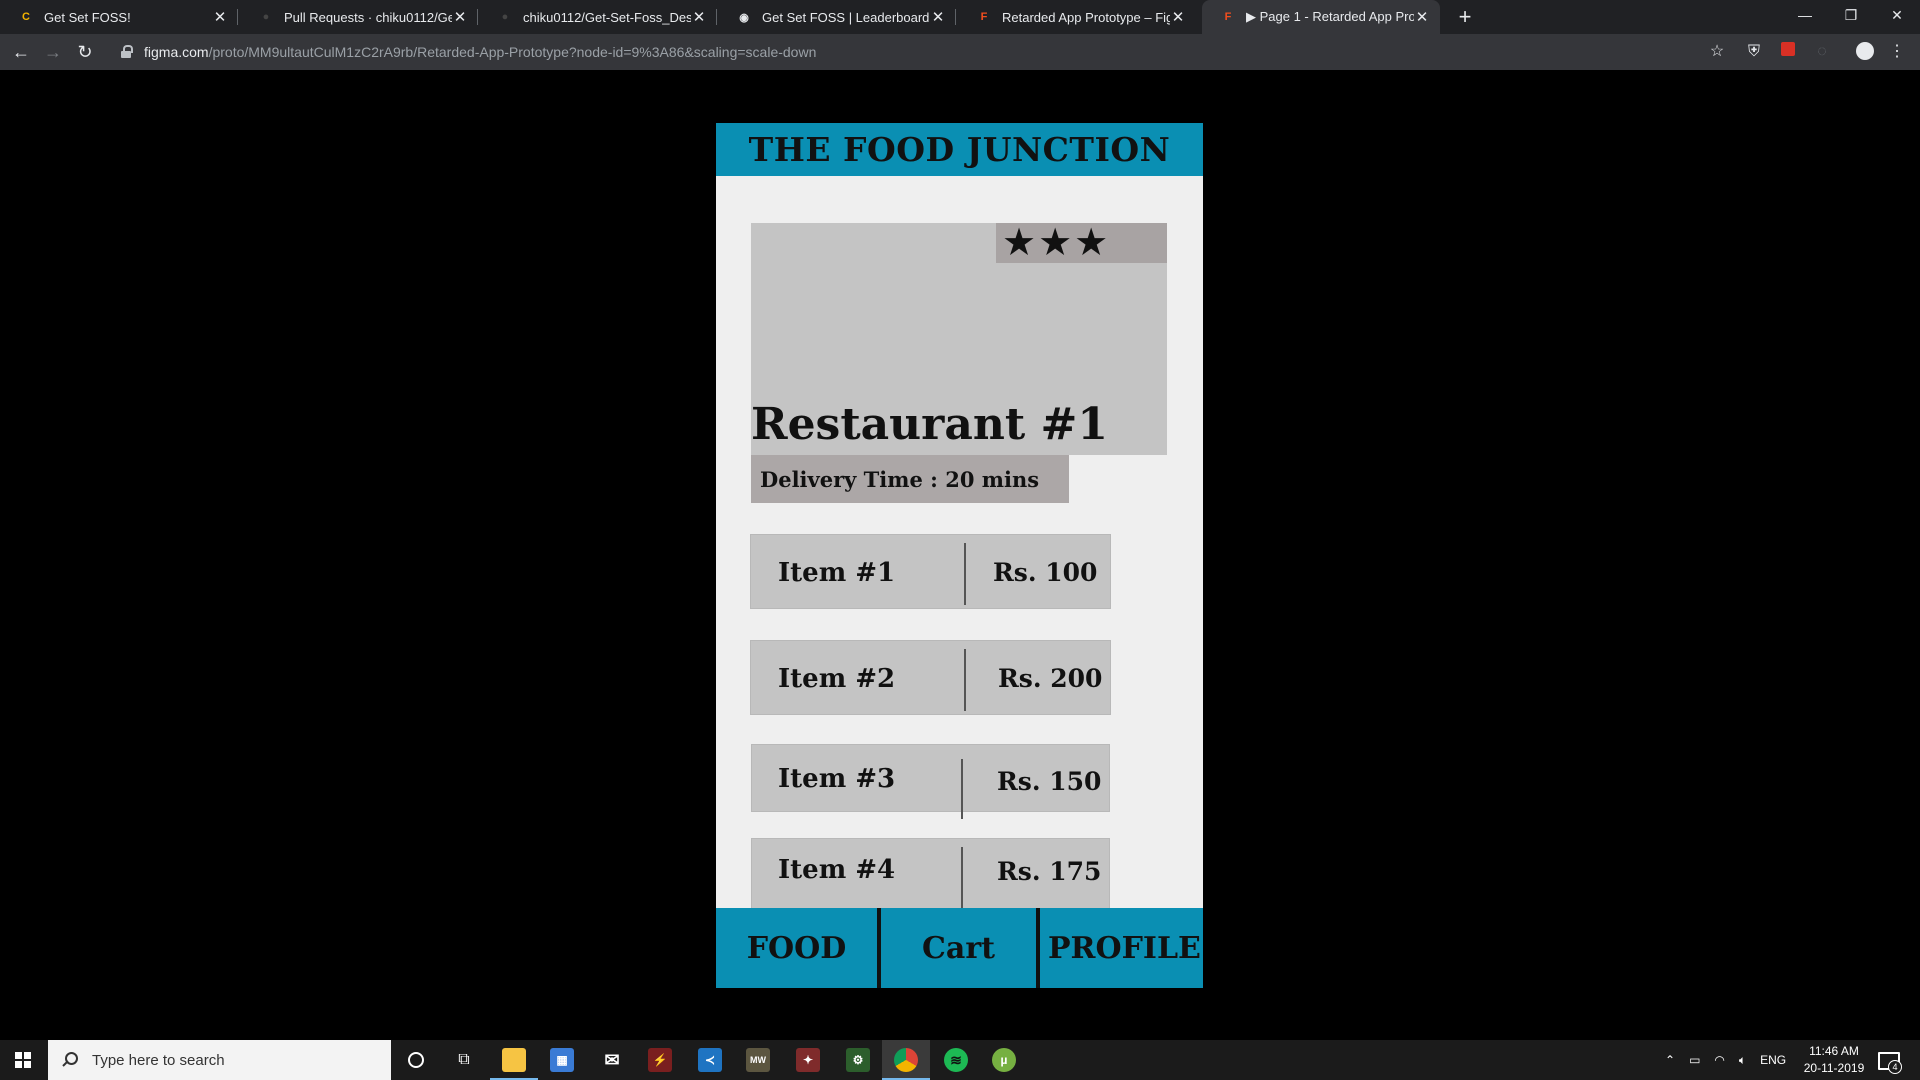  I want to click on item-price: Rs. 100, so click(1045, 572).